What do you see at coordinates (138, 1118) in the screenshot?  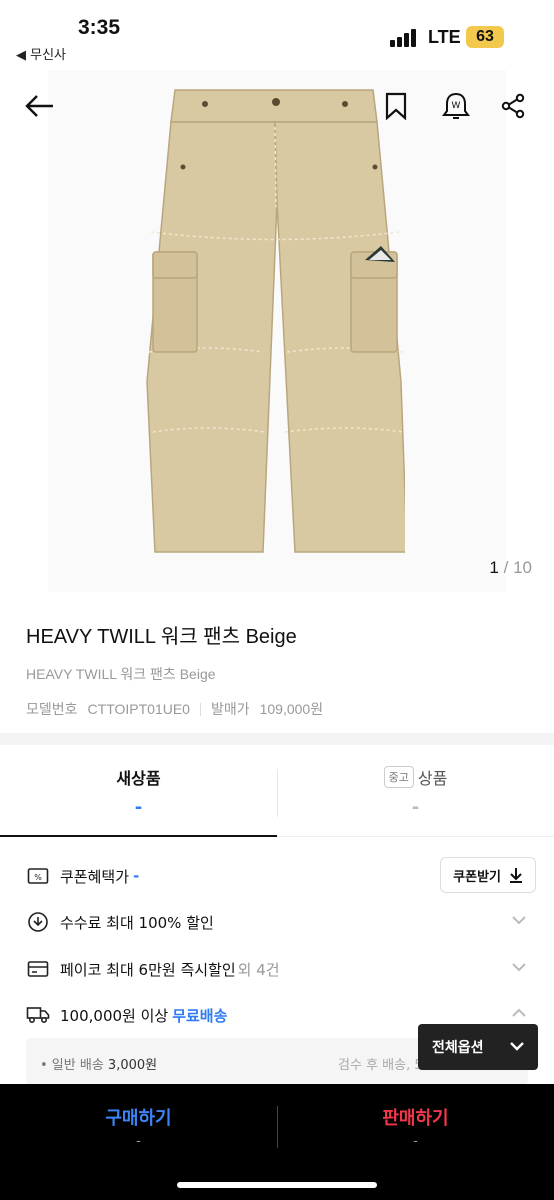 I see `buy-label: 구매하기` at bounding box center [138, 1118].